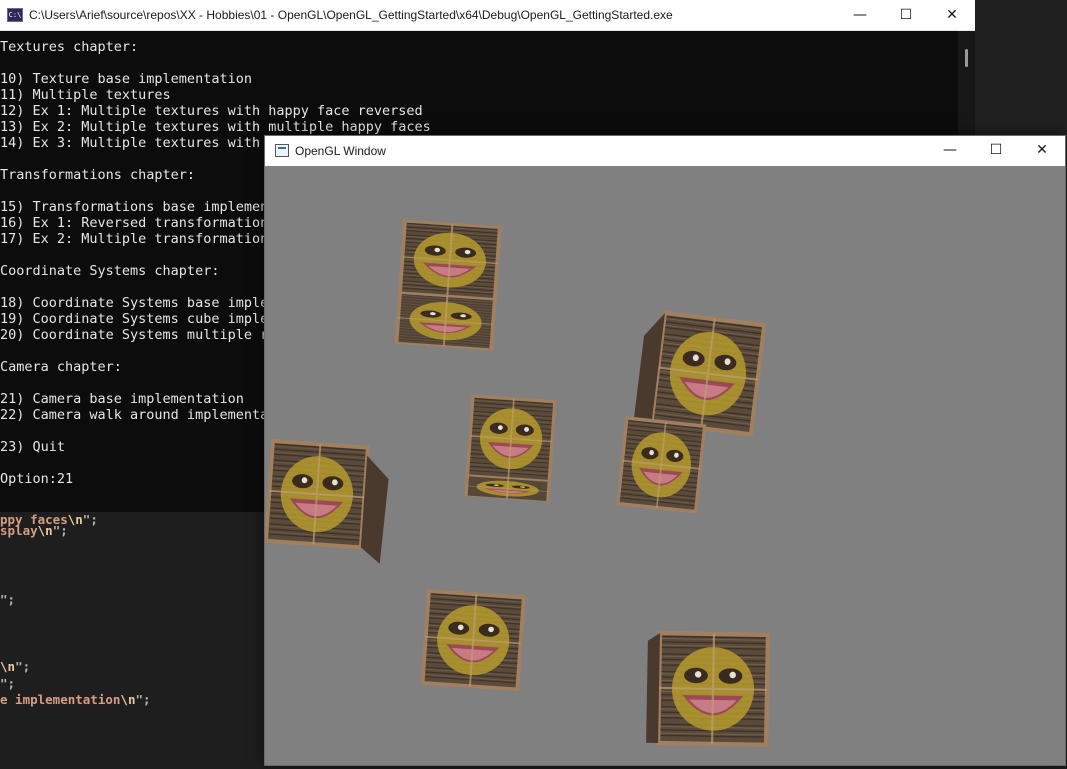  Describe the element at coordinates (122, 399) in the screenshot. I see `console-line: 21) Camera base implementation` at that location.